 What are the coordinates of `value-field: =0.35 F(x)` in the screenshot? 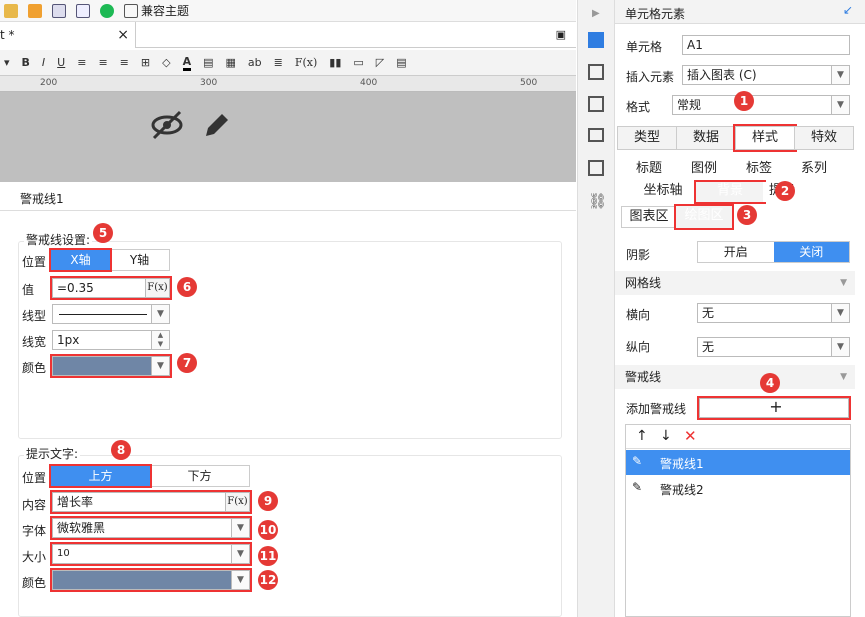 It's located at (111, 288).